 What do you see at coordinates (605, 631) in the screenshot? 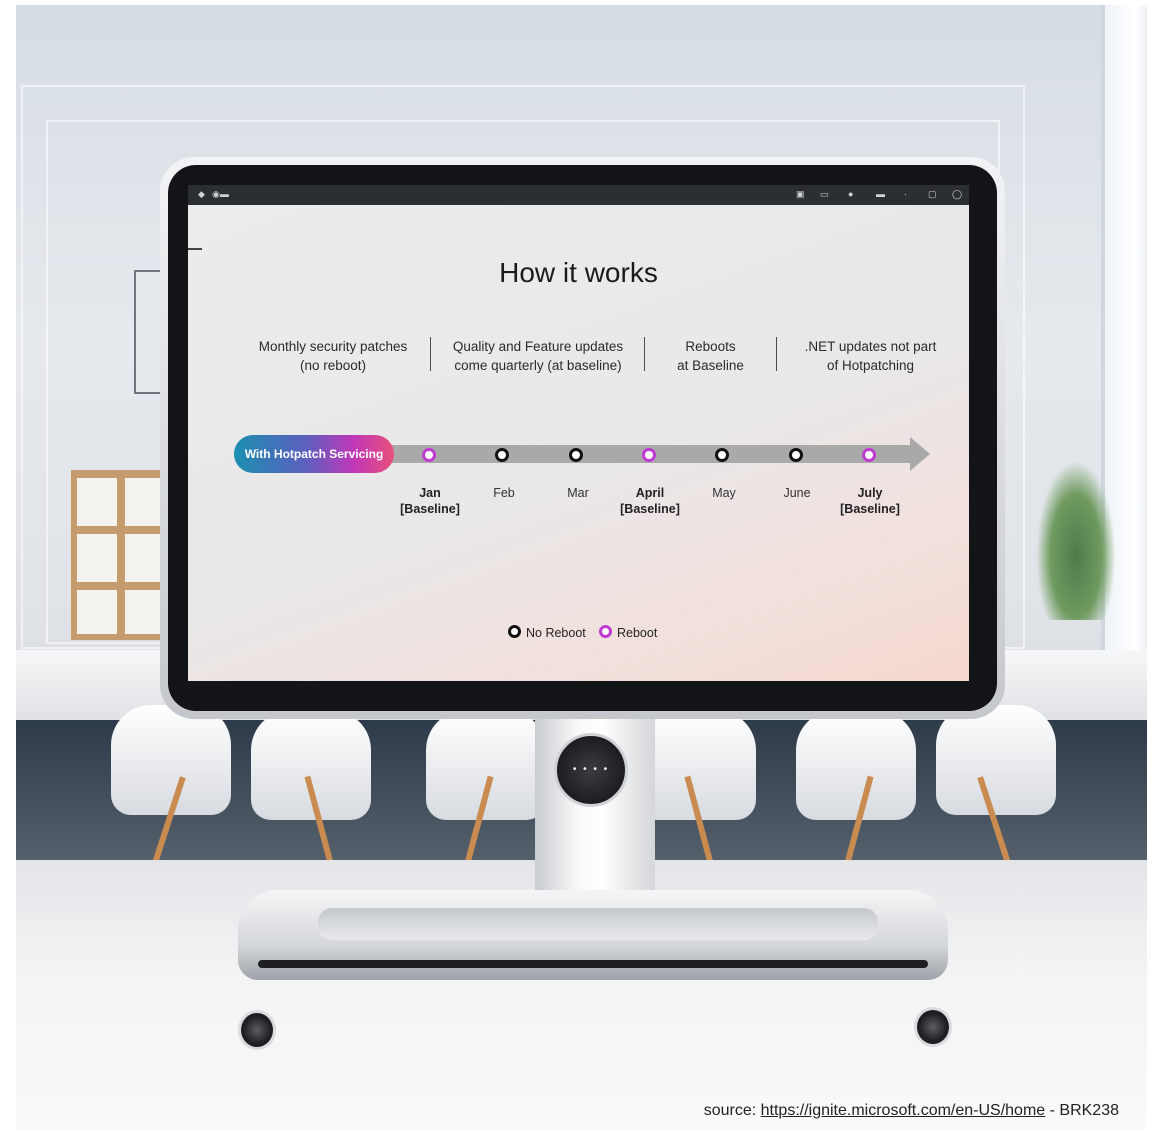
I see `reboot-marker-icon` at bounding box center [605, 631].